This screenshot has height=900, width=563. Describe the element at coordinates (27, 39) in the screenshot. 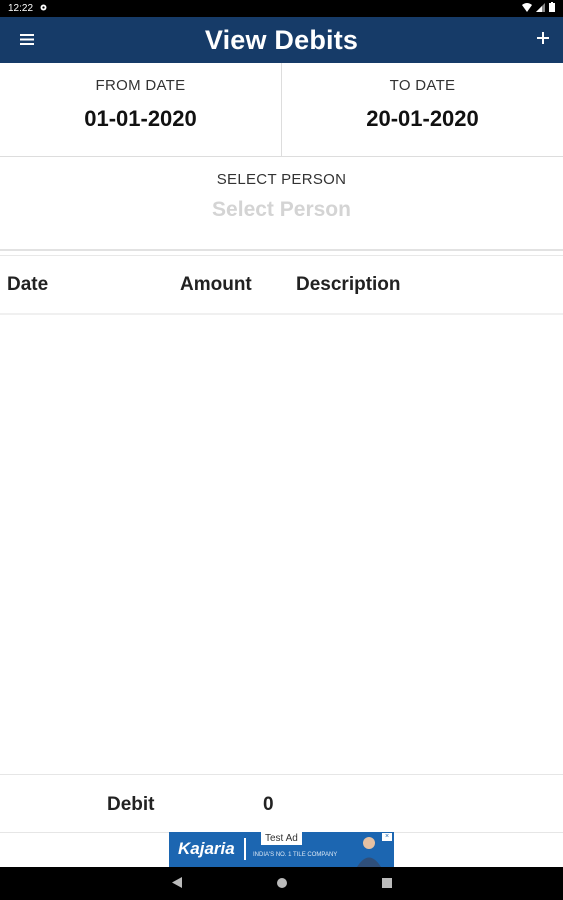

I see `menu-icon` at that location.